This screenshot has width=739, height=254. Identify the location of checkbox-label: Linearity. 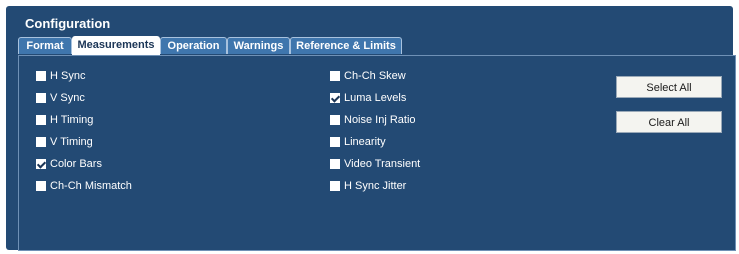
(365, 142).